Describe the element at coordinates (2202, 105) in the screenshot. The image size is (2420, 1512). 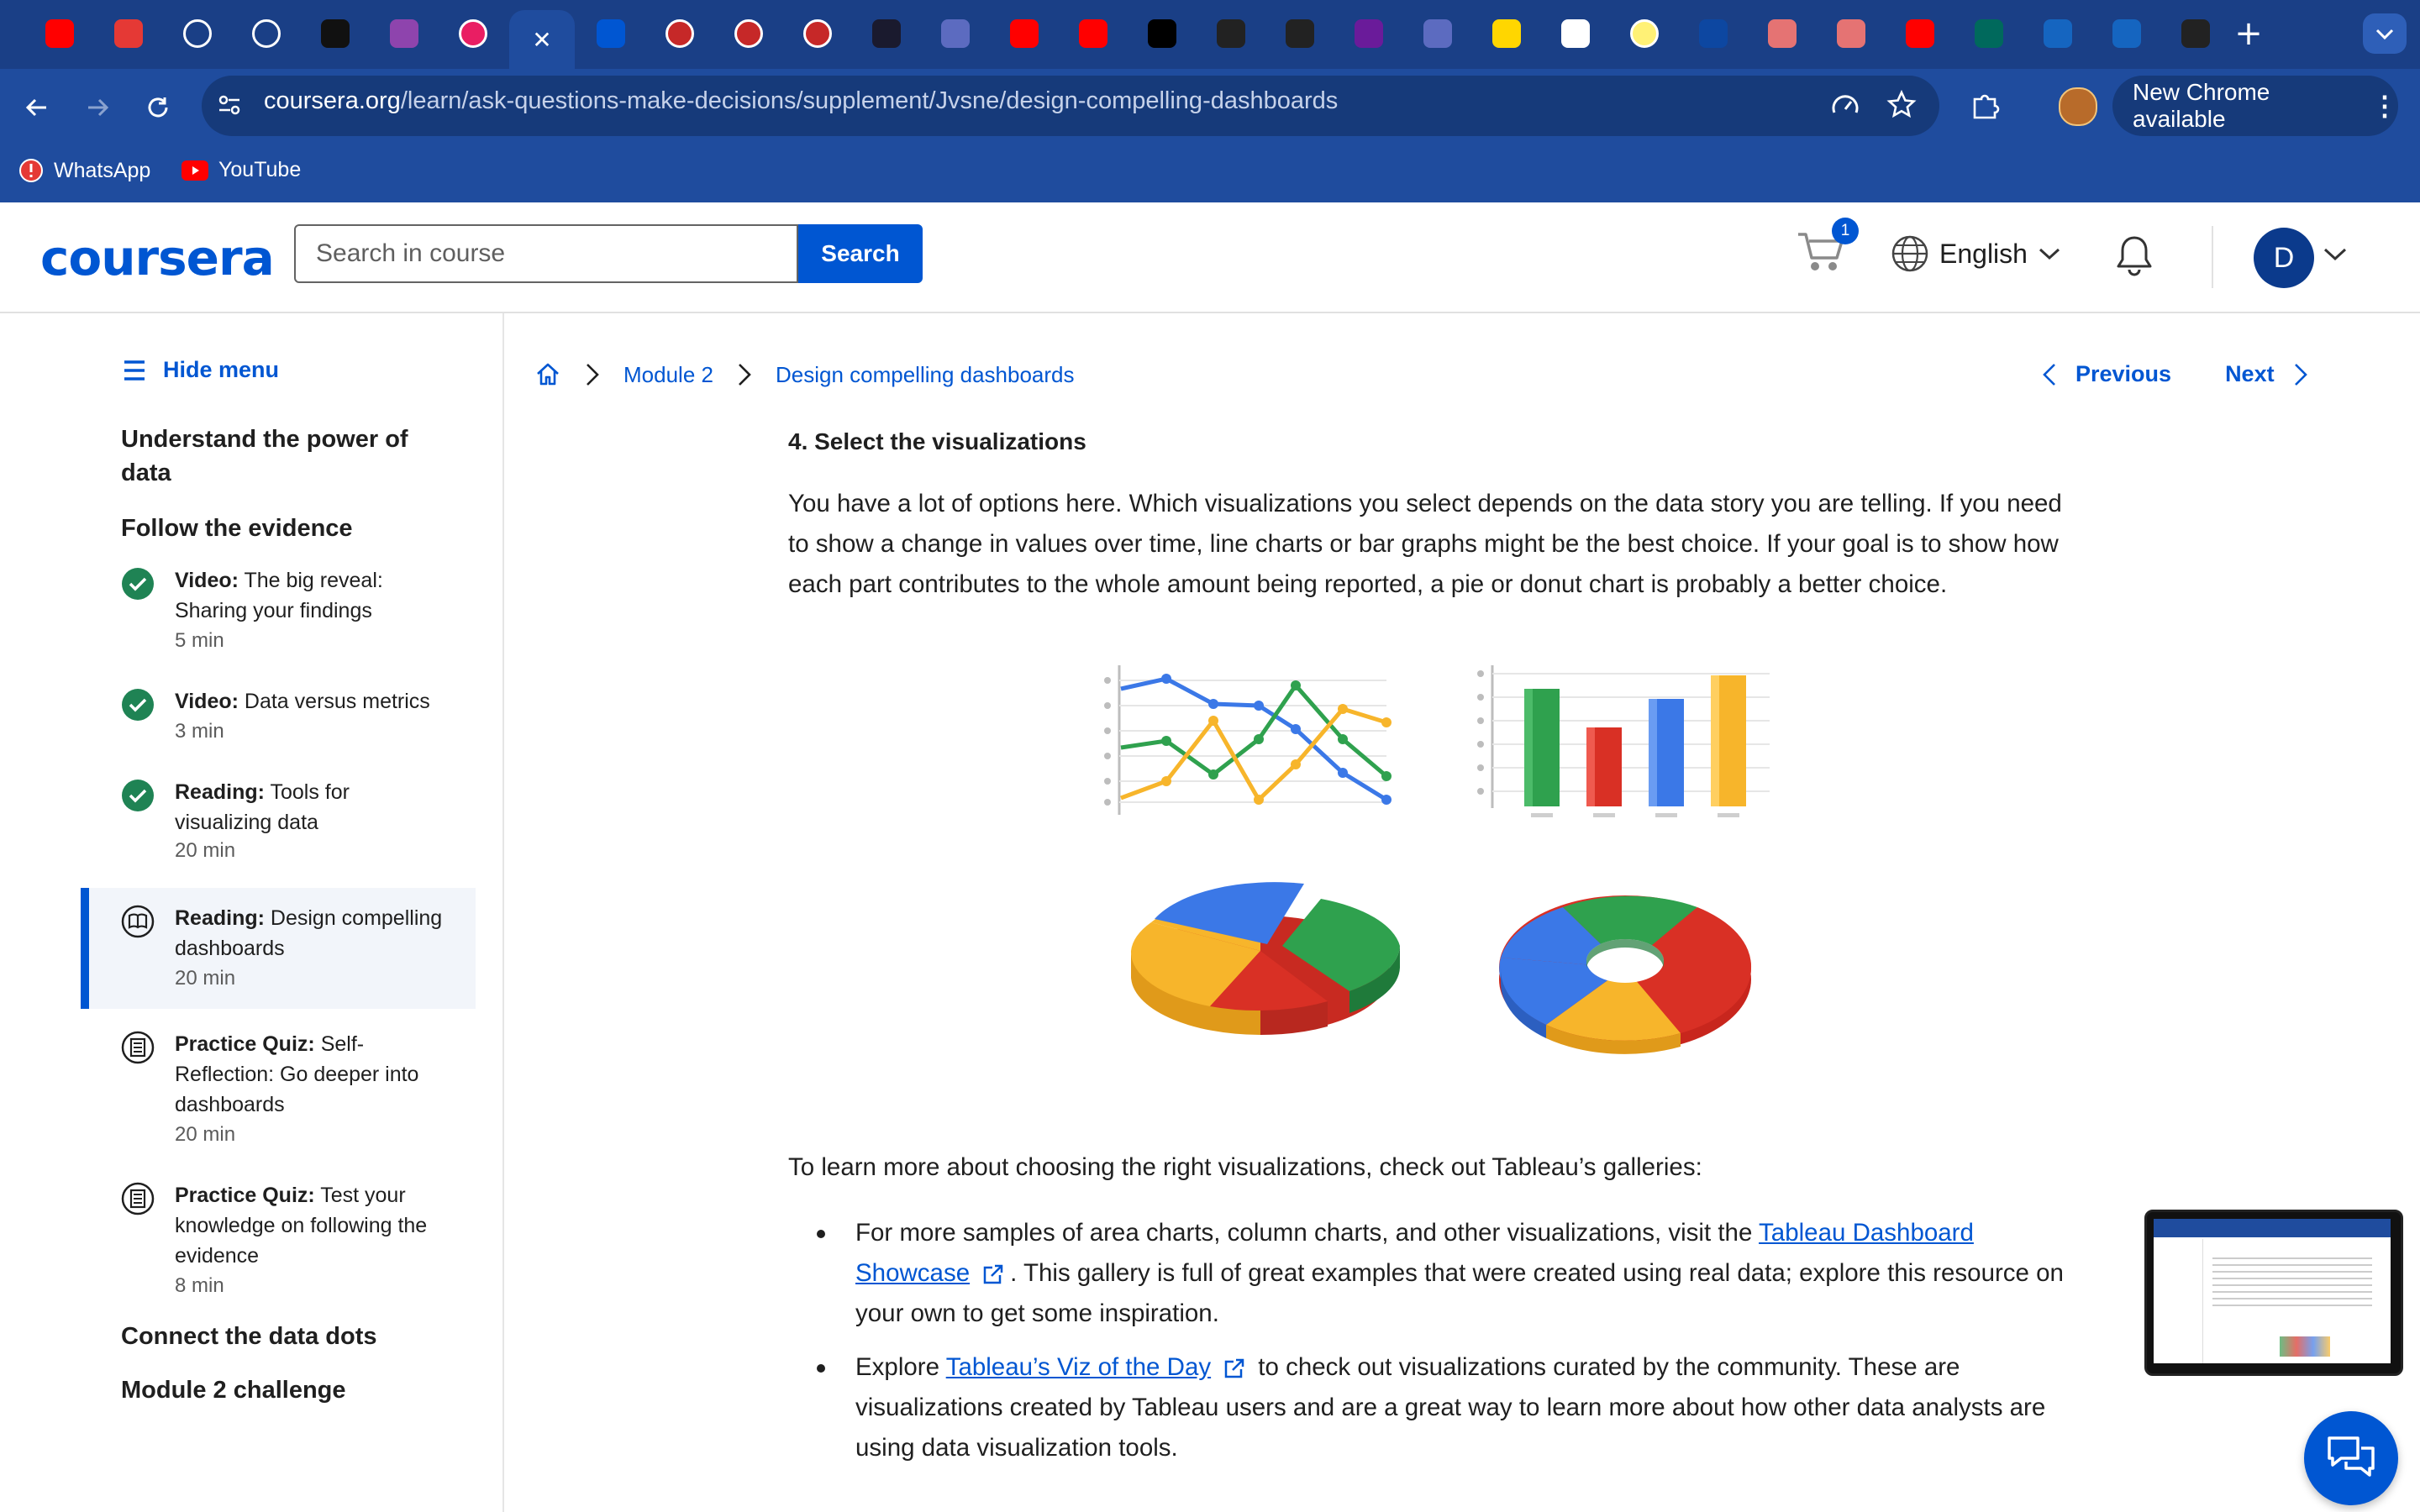
I see `update-label: New Chrome available` at that location.